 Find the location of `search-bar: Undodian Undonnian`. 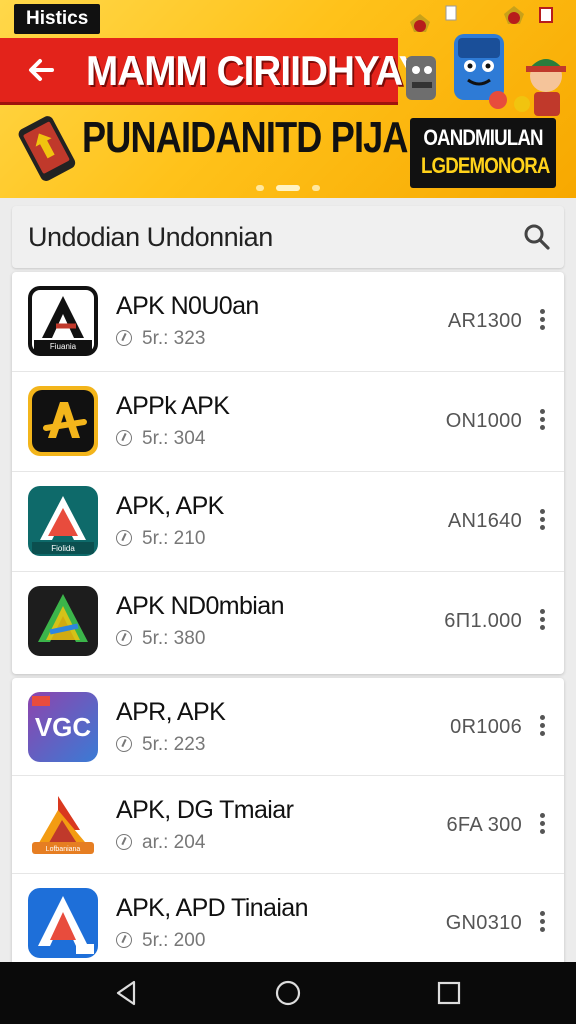

search-bar: Undodian Undonnian is located at coordinates (288, 237).